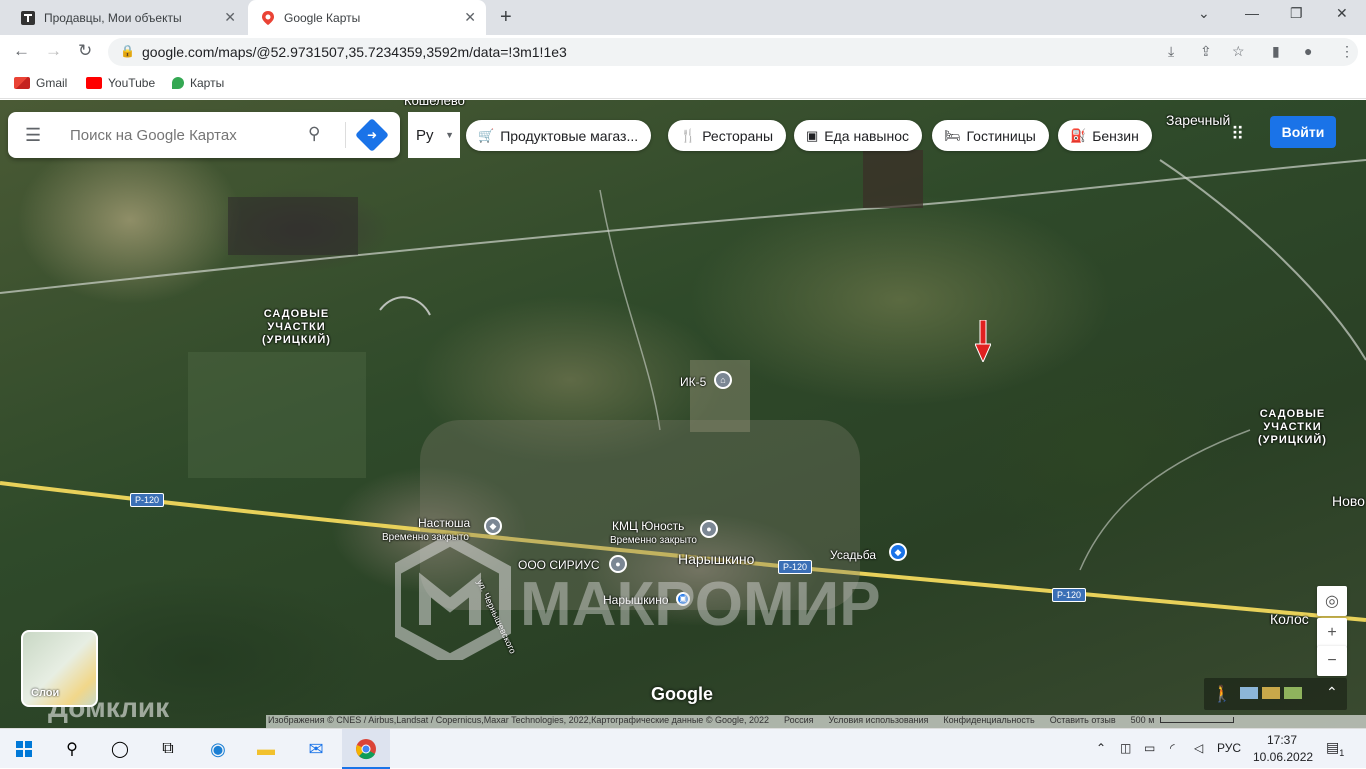 This screenshot has height=769, width=1366. What do you see at coordinates (858, 135) in the screenshot?
I see `chip-takeout: ▣ Еда навынос` at bounding box center [858, 135].